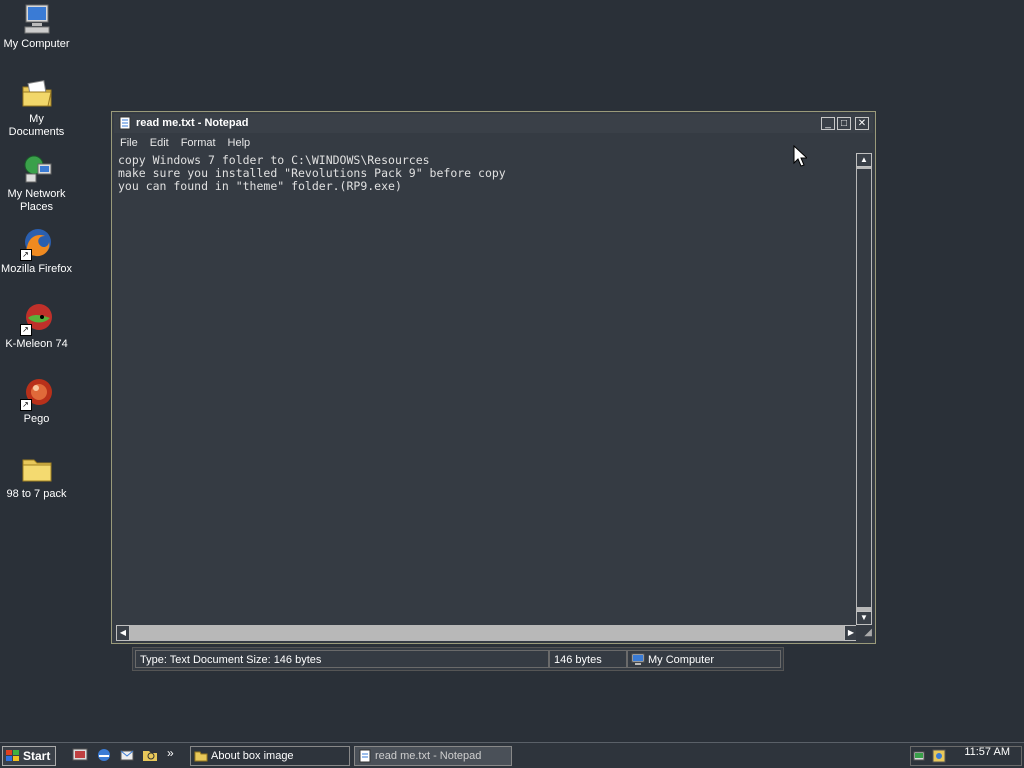 This screenshot has height=768, width=1024. I want to click on close-button: ✕, so click(862, 123).